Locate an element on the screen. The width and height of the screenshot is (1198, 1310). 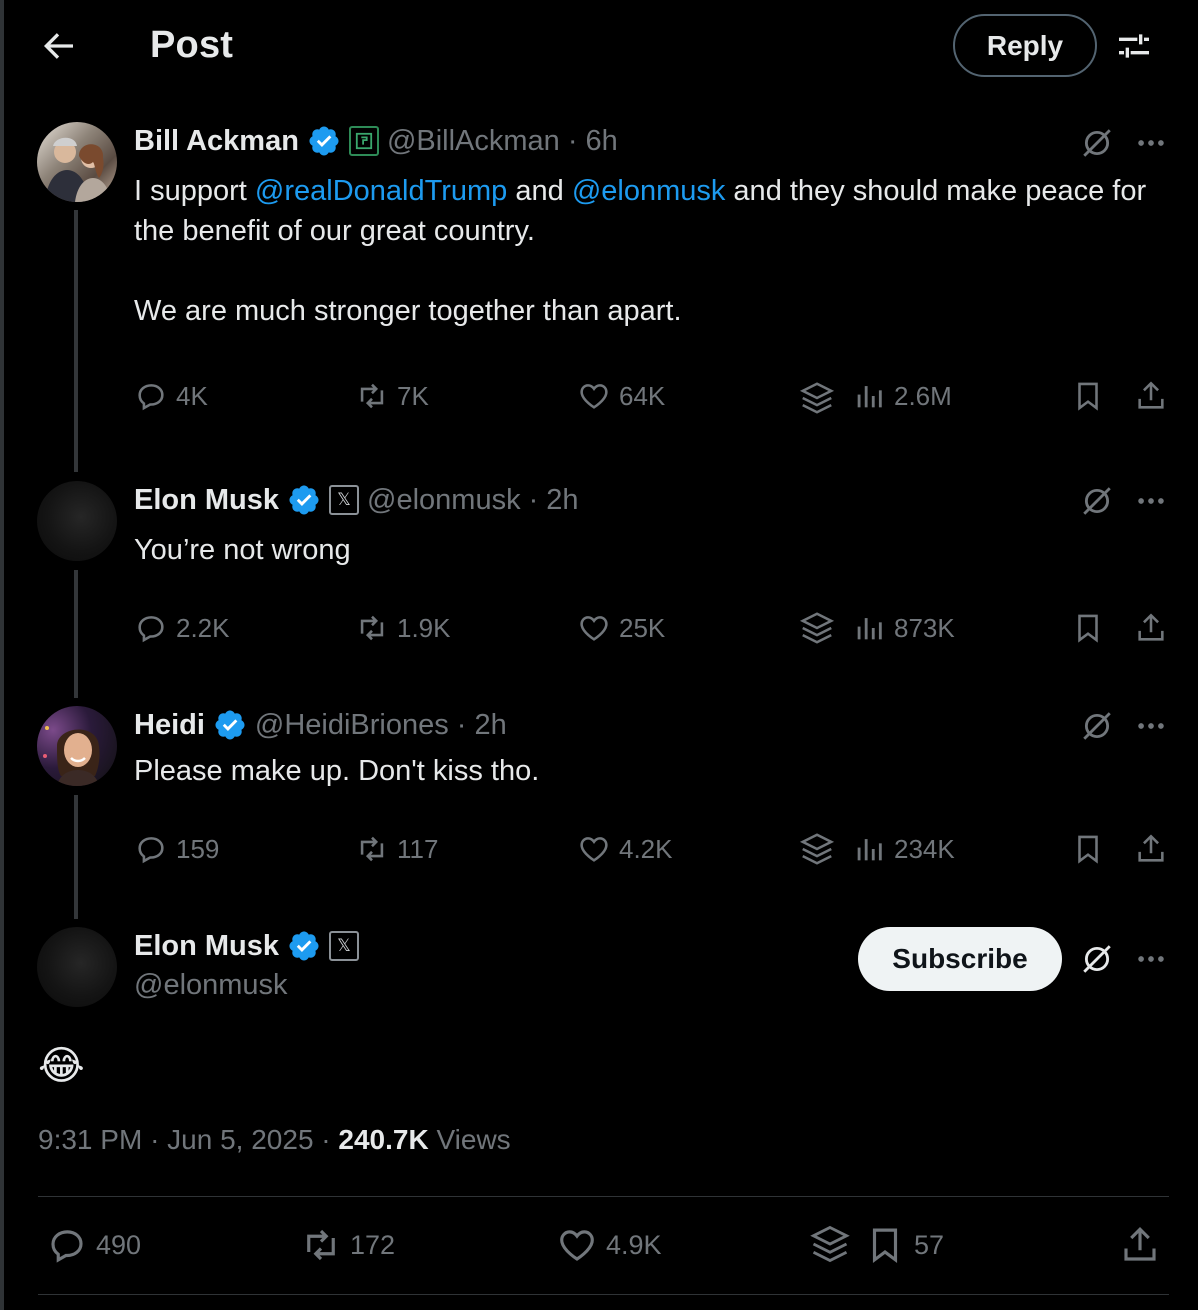
views-action: 234K is located at coordinates (903, 849).